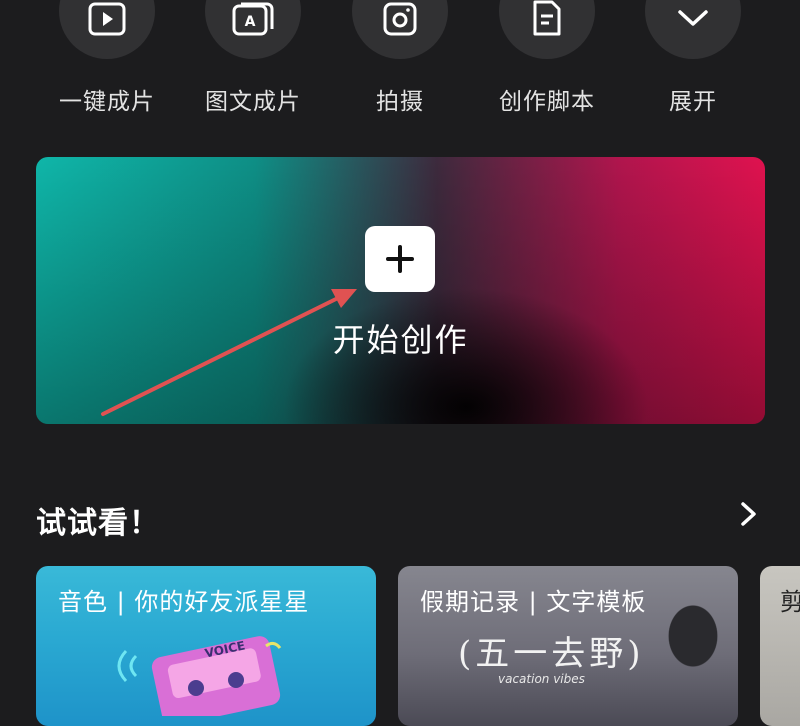 This screenshot has width=800, height=726. I want to click on plus-icon, so click(400, 259).